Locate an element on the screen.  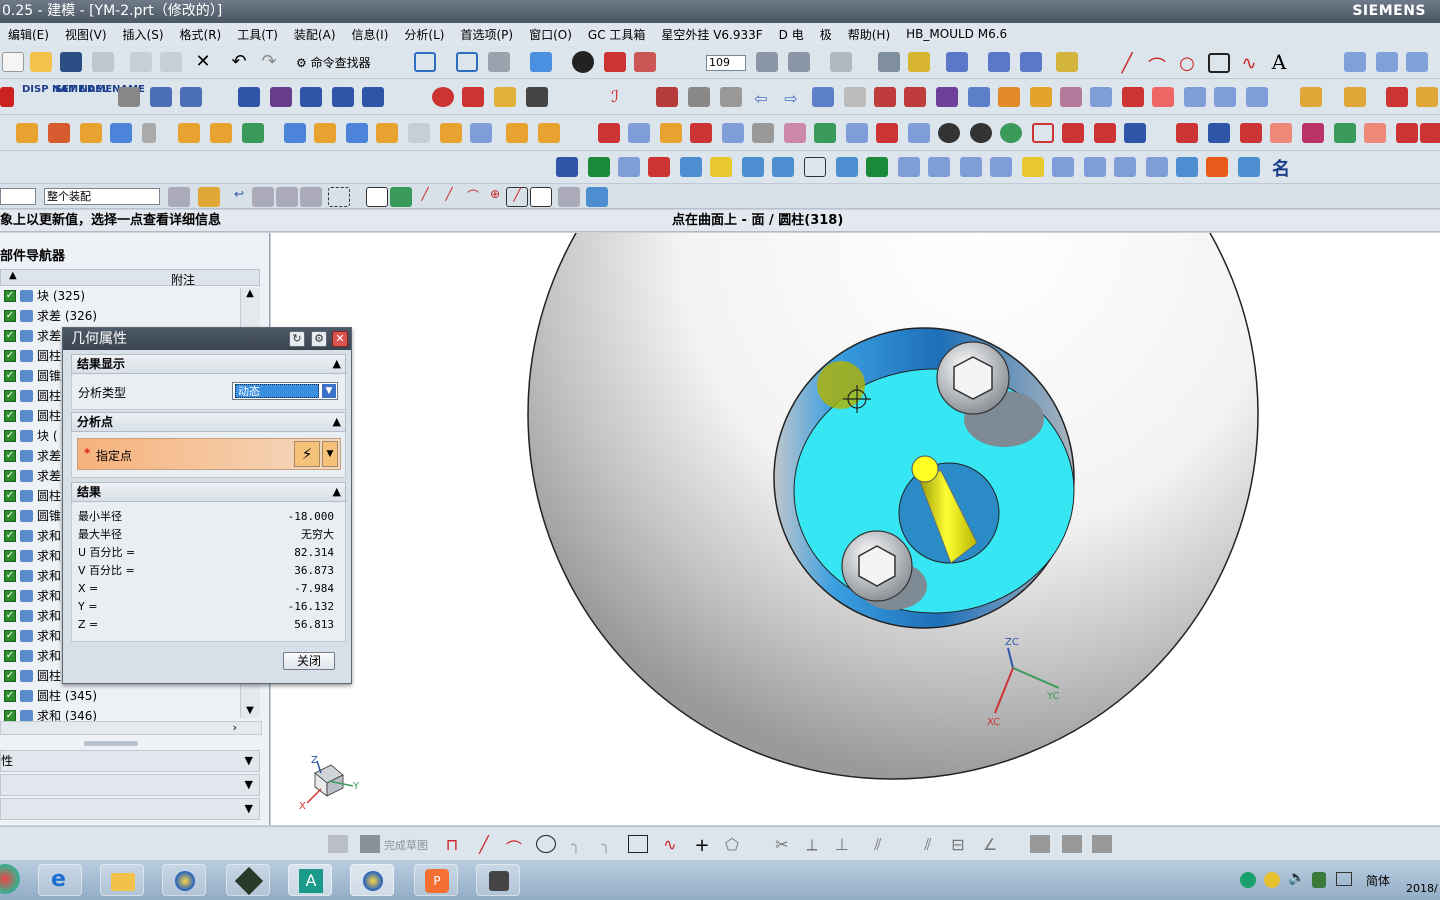
plugin-g-icon is located at coordinates (753, 167).